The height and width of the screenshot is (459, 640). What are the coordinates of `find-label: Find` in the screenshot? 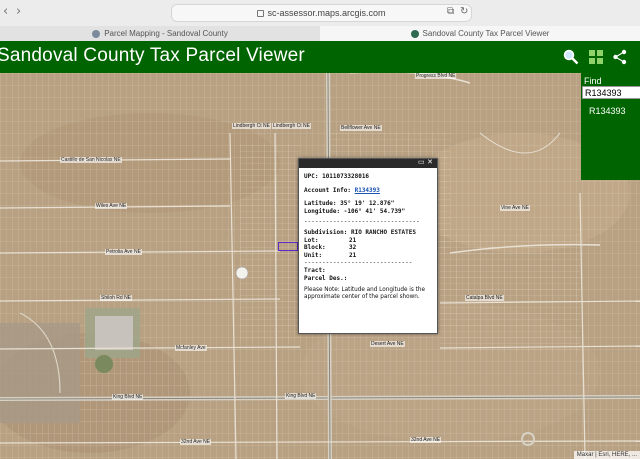 It's located at (593, 81).